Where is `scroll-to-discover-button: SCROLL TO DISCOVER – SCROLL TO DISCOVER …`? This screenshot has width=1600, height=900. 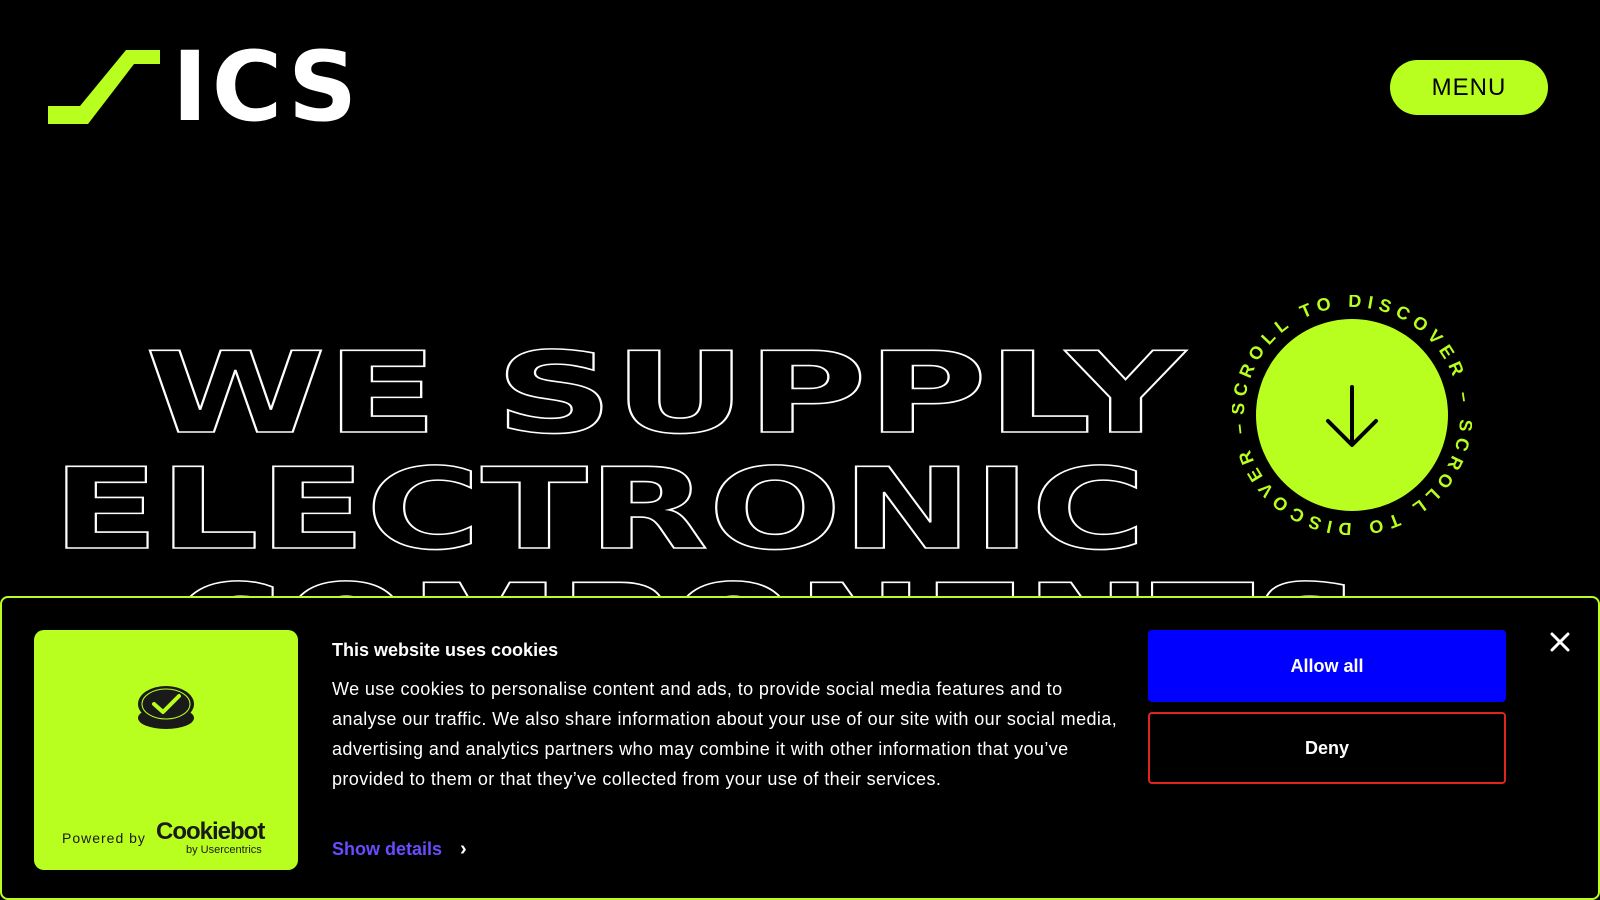 scroll-to-discover-button: SCROLL TO DISCOVER – SCROLL TO DISCOVER … is located at coordinates (1352, 415).